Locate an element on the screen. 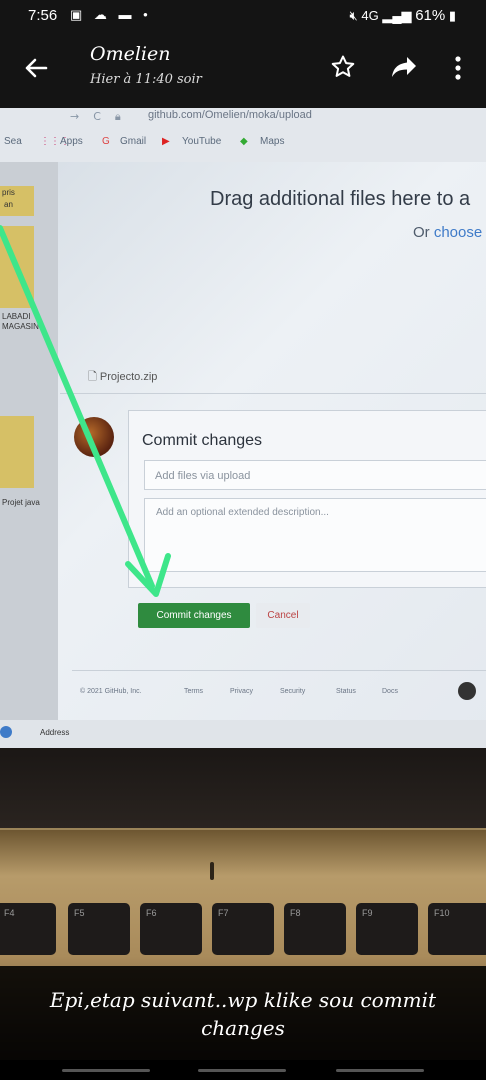 The image size is (486, 1080). chrome-icon is located at coordinates (6, 732).